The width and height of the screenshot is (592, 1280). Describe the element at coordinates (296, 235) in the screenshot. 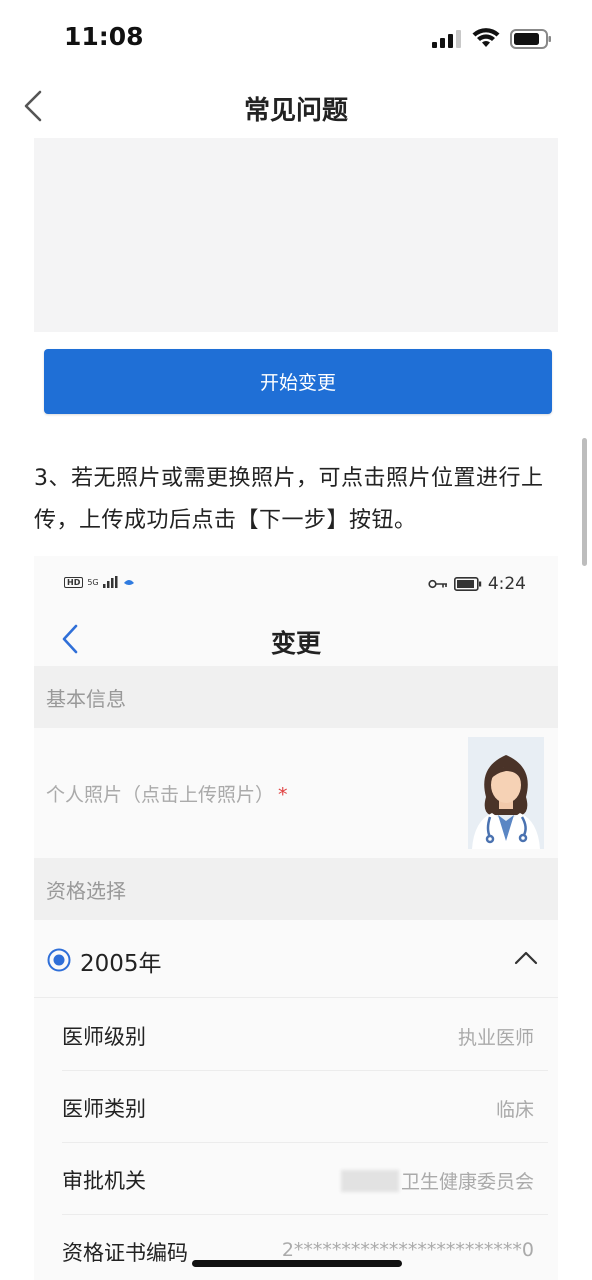

I see `image-placeholder` at that location.